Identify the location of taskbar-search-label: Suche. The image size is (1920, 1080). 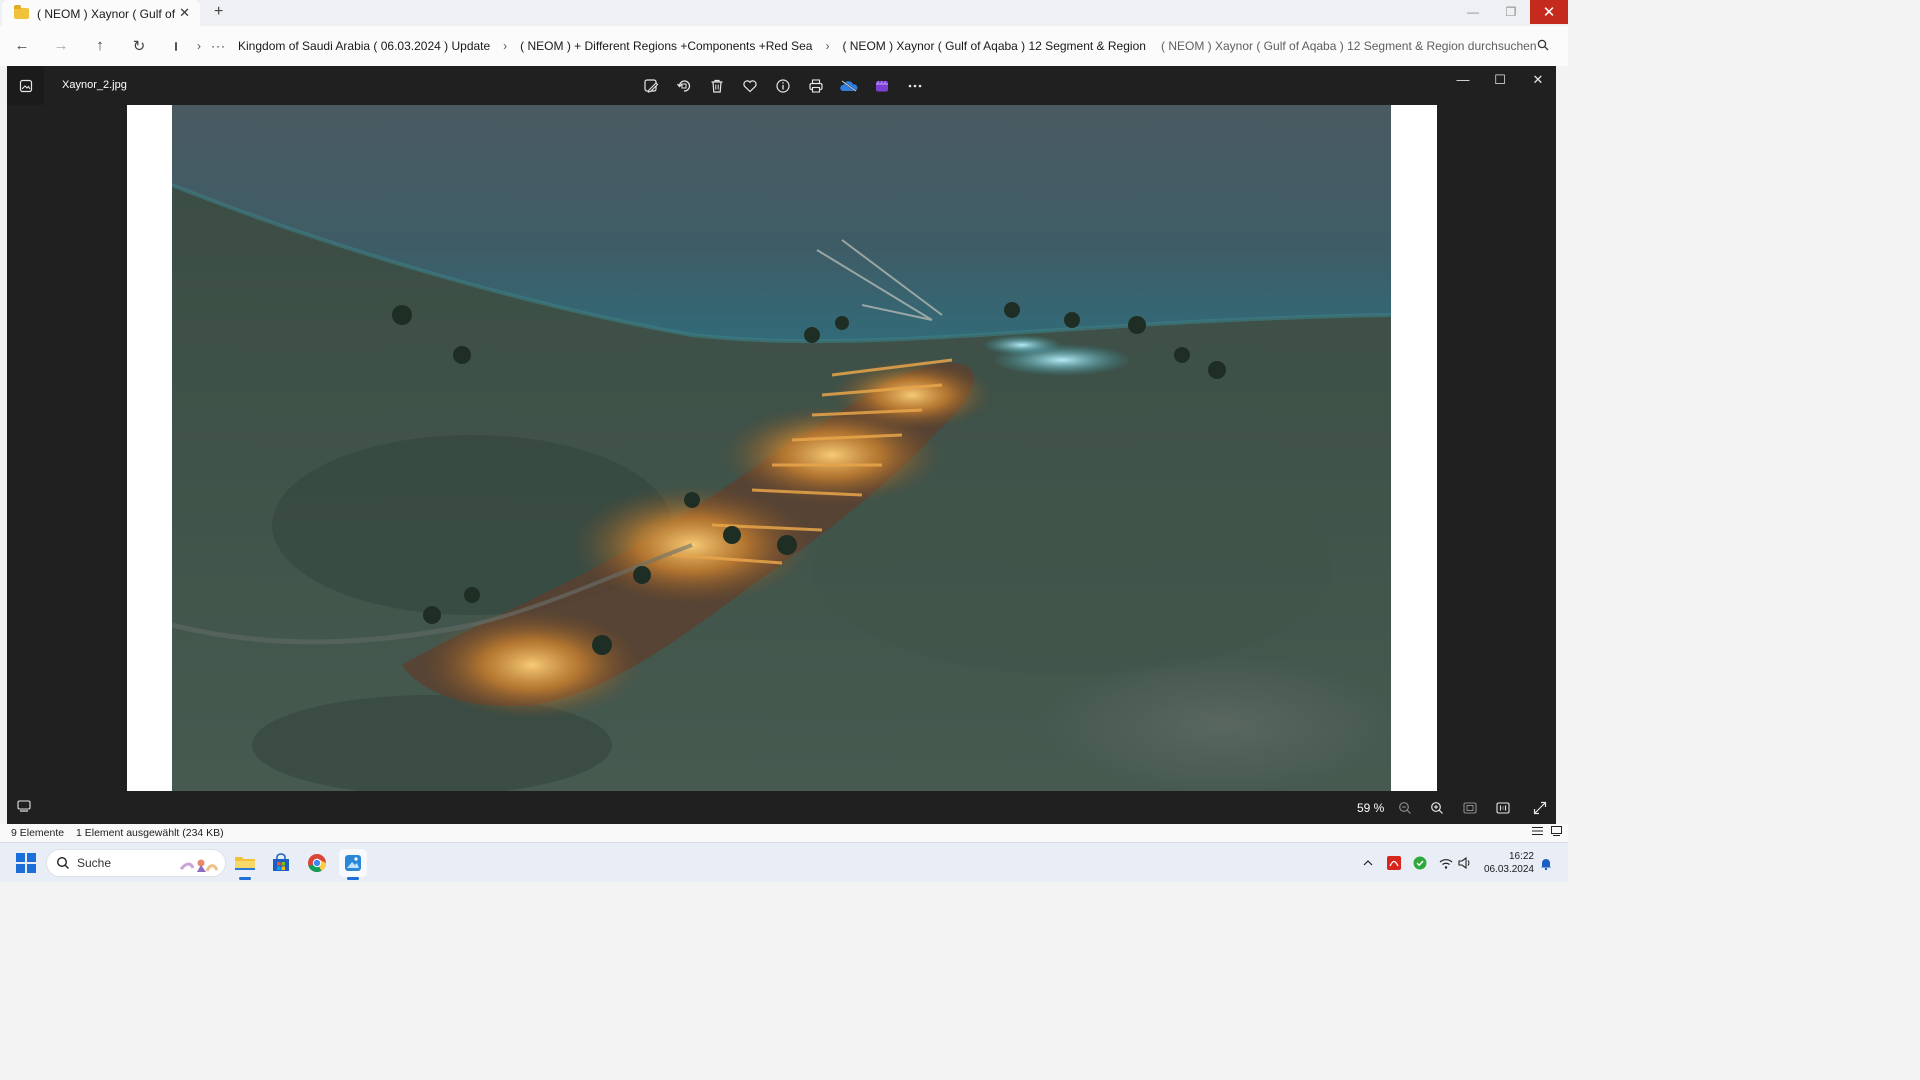
(94, 863).